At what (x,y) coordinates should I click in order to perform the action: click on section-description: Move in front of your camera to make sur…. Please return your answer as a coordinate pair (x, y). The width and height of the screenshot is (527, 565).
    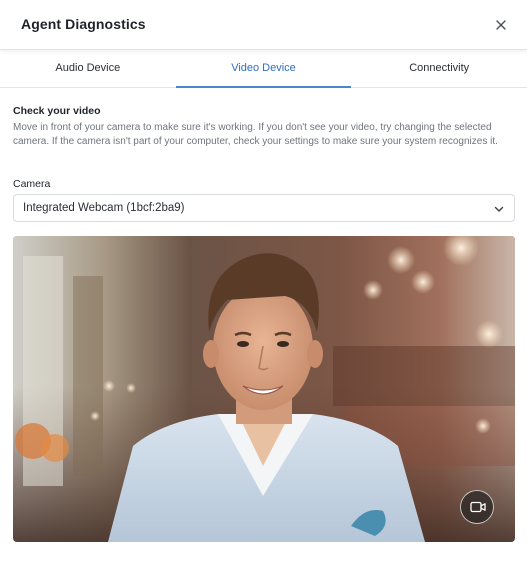
    Looking at the image, I should click on (255, 134).